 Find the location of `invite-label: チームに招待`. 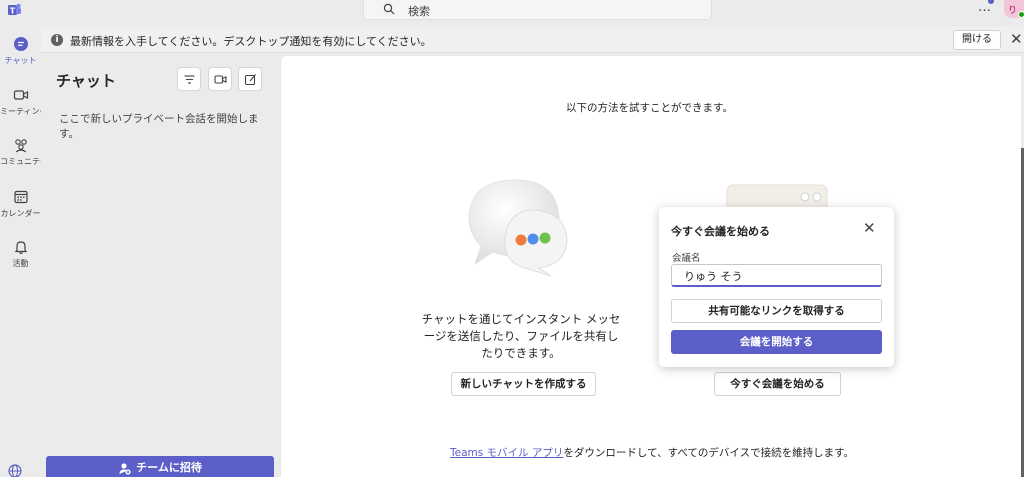

invite-label: チームに招待 is located at coordinates (169, 467).